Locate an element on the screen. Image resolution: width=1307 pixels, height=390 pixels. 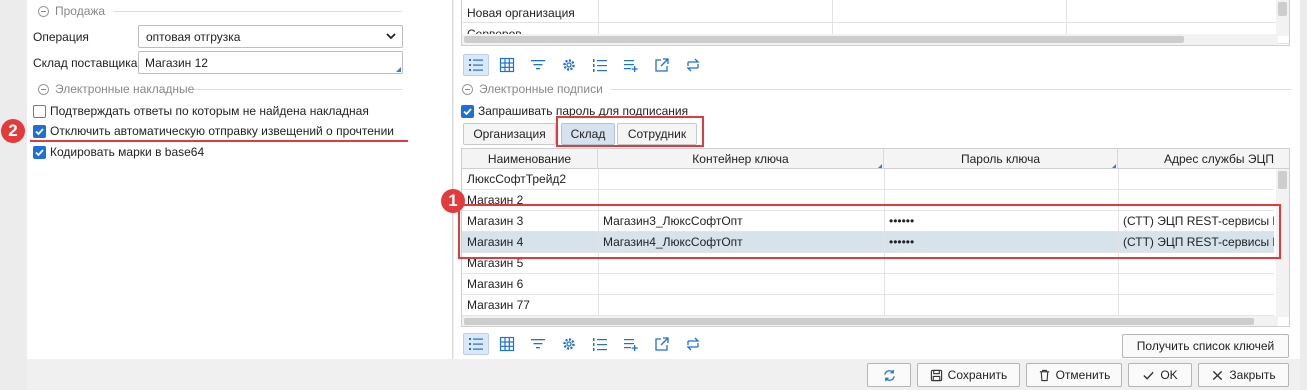
cancel-label: Отменить is located at coordinates (1083, 375).